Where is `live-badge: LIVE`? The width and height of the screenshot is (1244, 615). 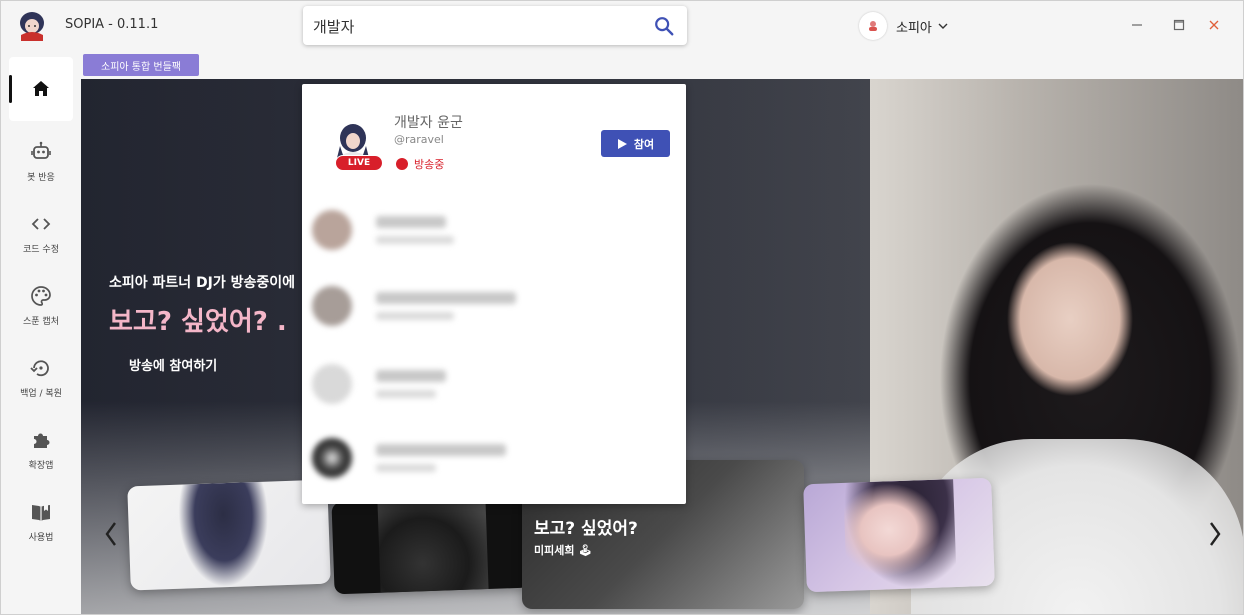
live-badge: LIVE is located at coordinates (359, 163).